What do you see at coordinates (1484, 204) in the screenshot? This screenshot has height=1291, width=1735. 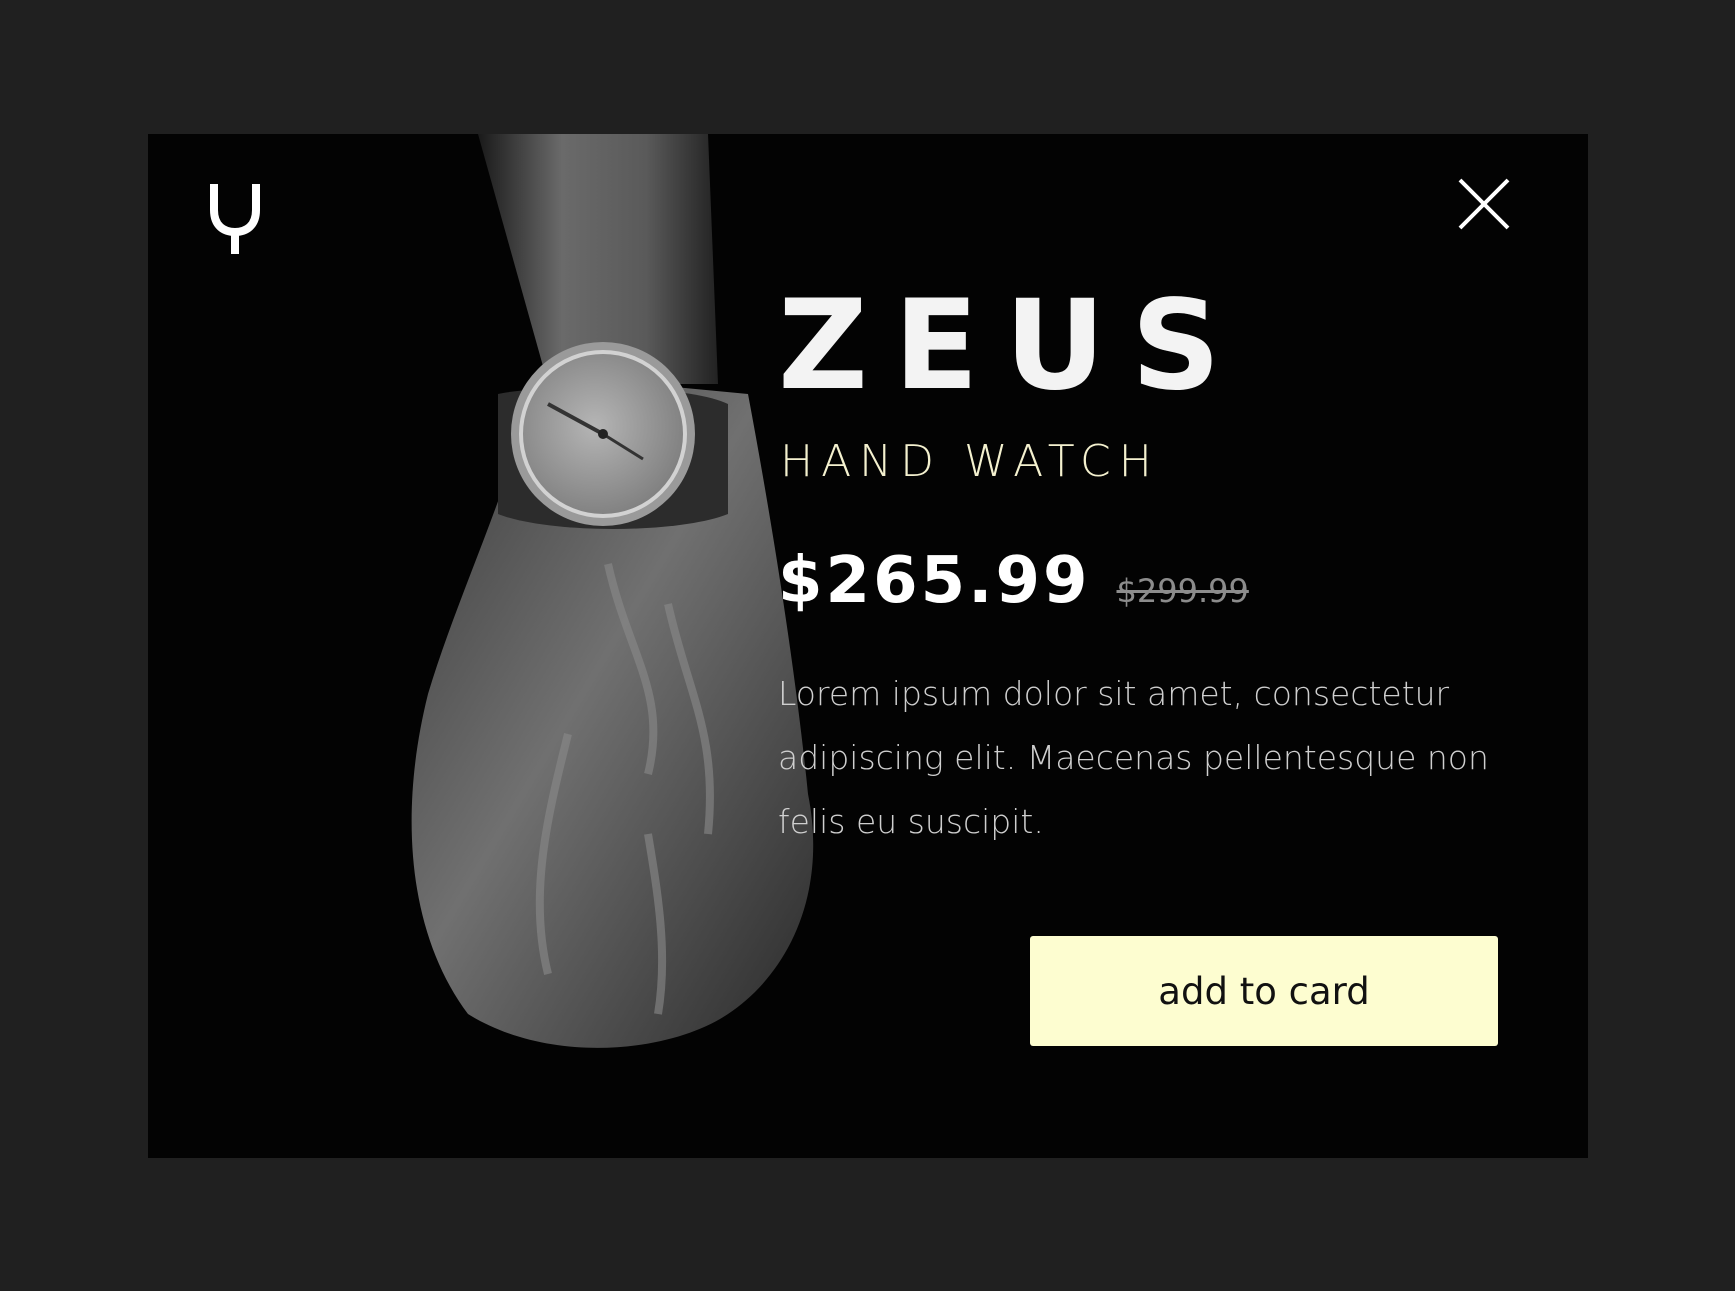 I see `close-icon` at bounding box center [1484, 204].